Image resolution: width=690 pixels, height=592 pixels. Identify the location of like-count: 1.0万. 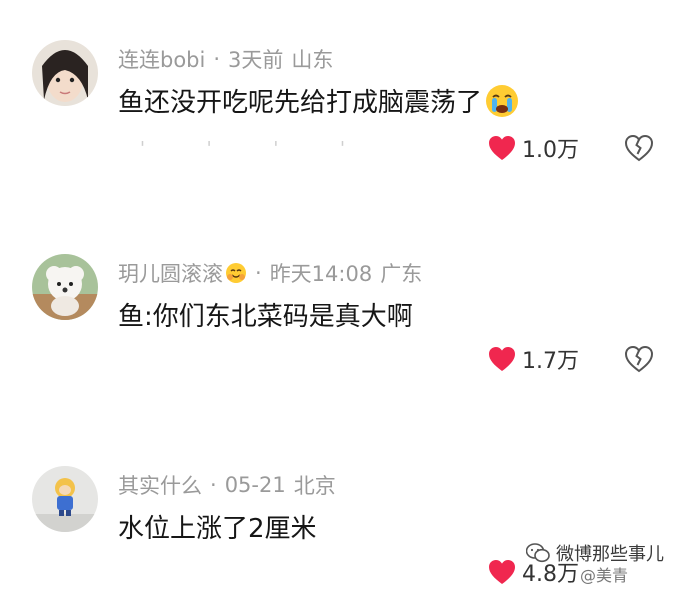
(550, 150).